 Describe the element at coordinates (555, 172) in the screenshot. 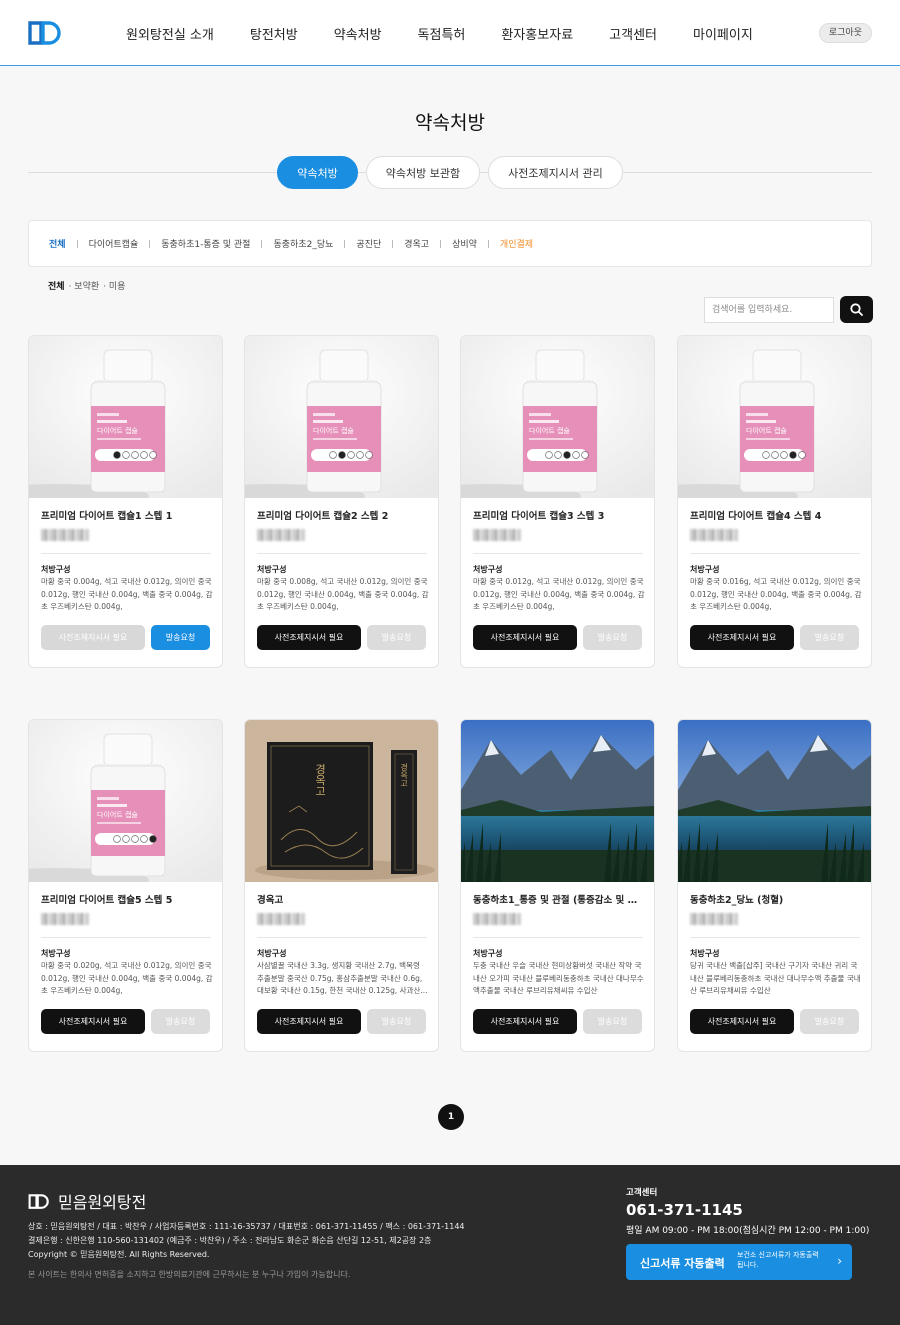

I see `tab-preparation-order-management: 사전조제지시서 관리` at that location.